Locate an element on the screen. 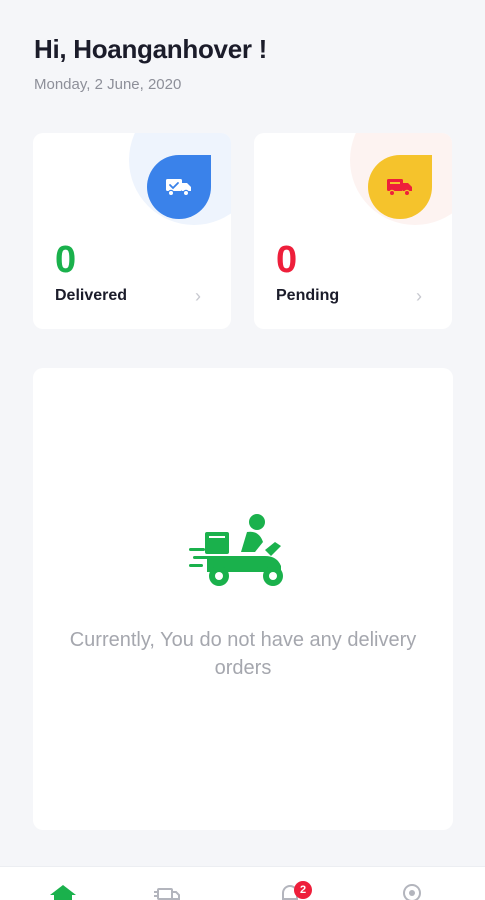 The width and height of the screenshot is (485, 900). delivery-scooter-icon is located at coordinates (242, 552).